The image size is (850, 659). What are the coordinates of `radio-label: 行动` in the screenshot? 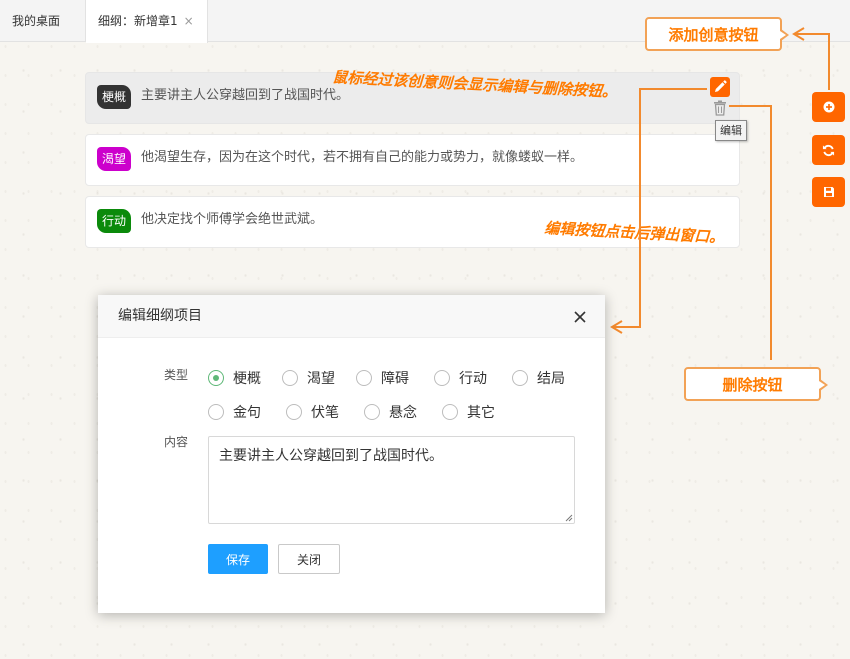 It's located at (473, 379).